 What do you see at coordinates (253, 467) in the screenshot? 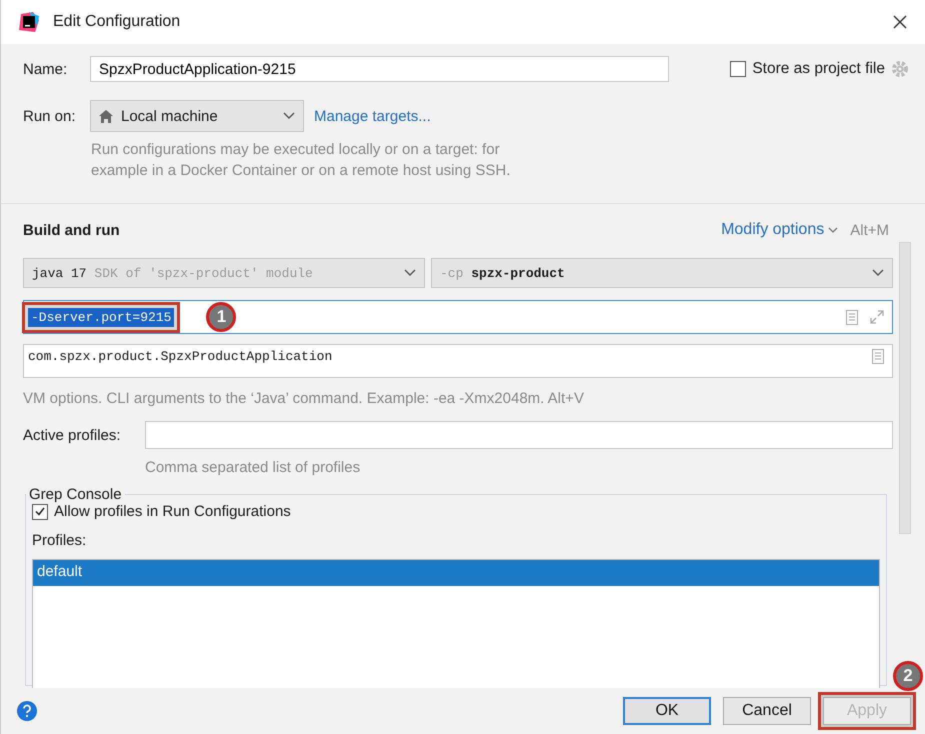
I see `active-profiles-hint: Comma separated list of profiles` at bounding box center [253, 467].